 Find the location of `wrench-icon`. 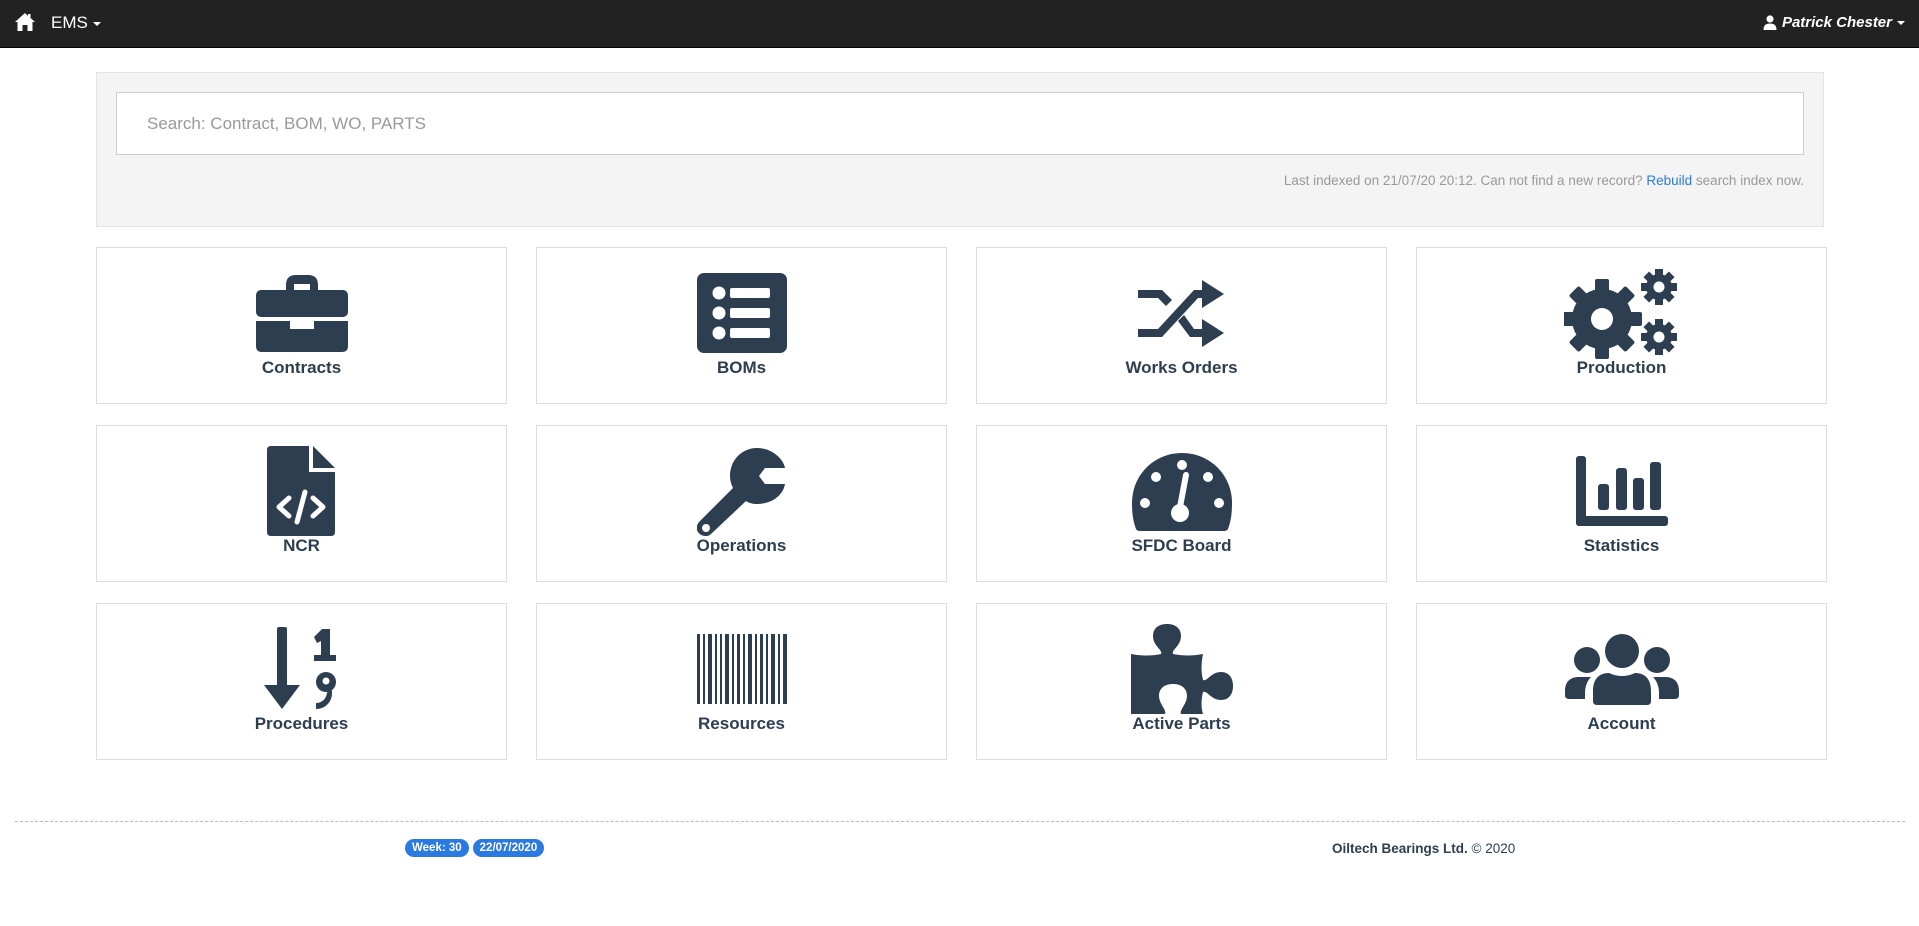

wrench-icon is located at coordinates (741, 491).